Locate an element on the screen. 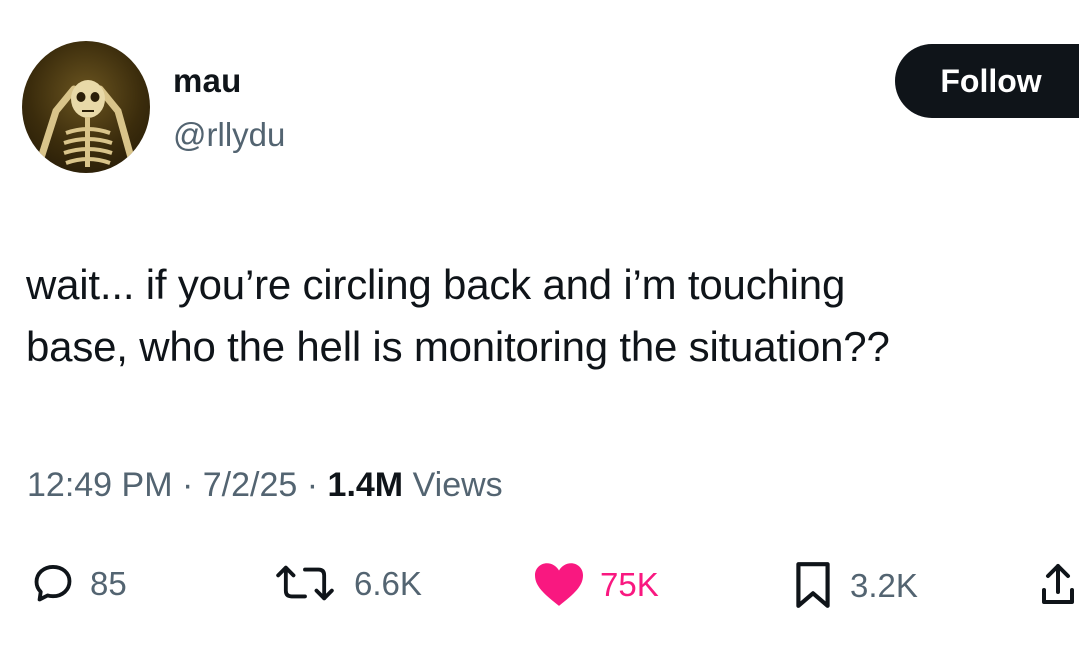  reply-button: 85 is located at coordinates (78, 583).